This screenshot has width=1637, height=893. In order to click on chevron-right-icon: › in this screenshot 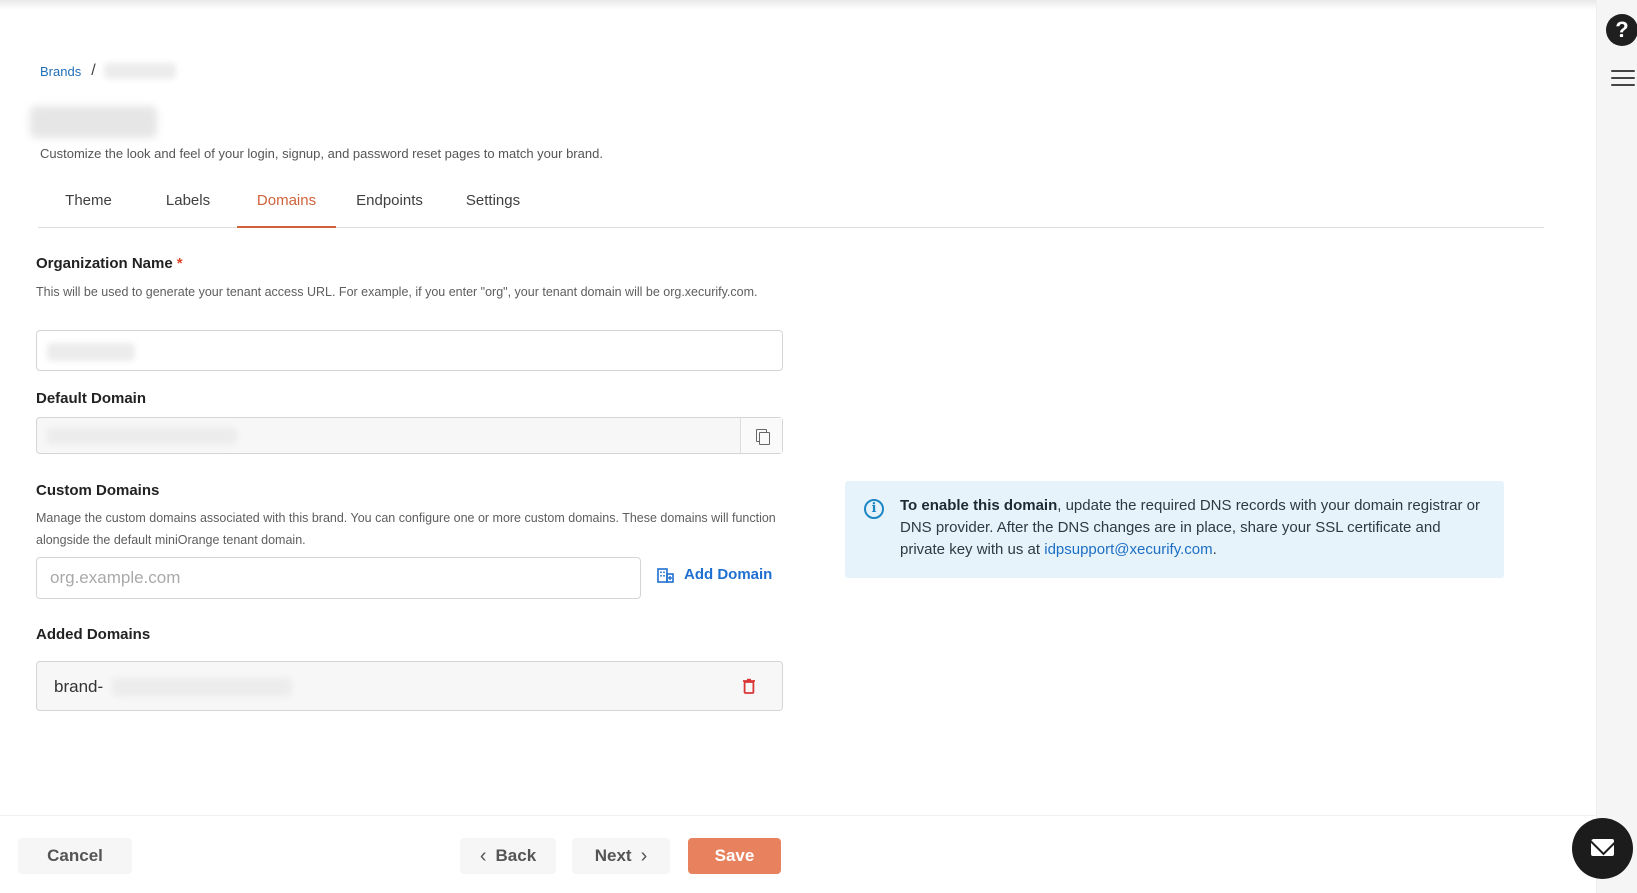, I will do `click(644, 855)`.